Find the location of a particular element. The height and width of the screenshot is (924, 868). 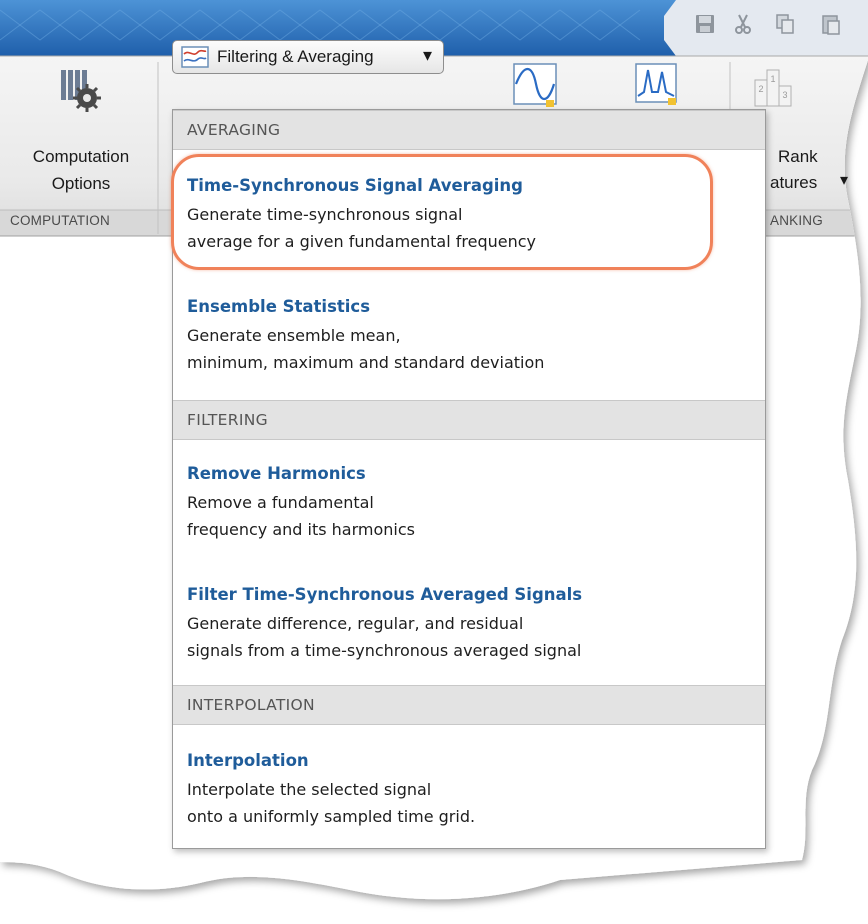

svg-text: 3 is located at coordinates (784, 95).